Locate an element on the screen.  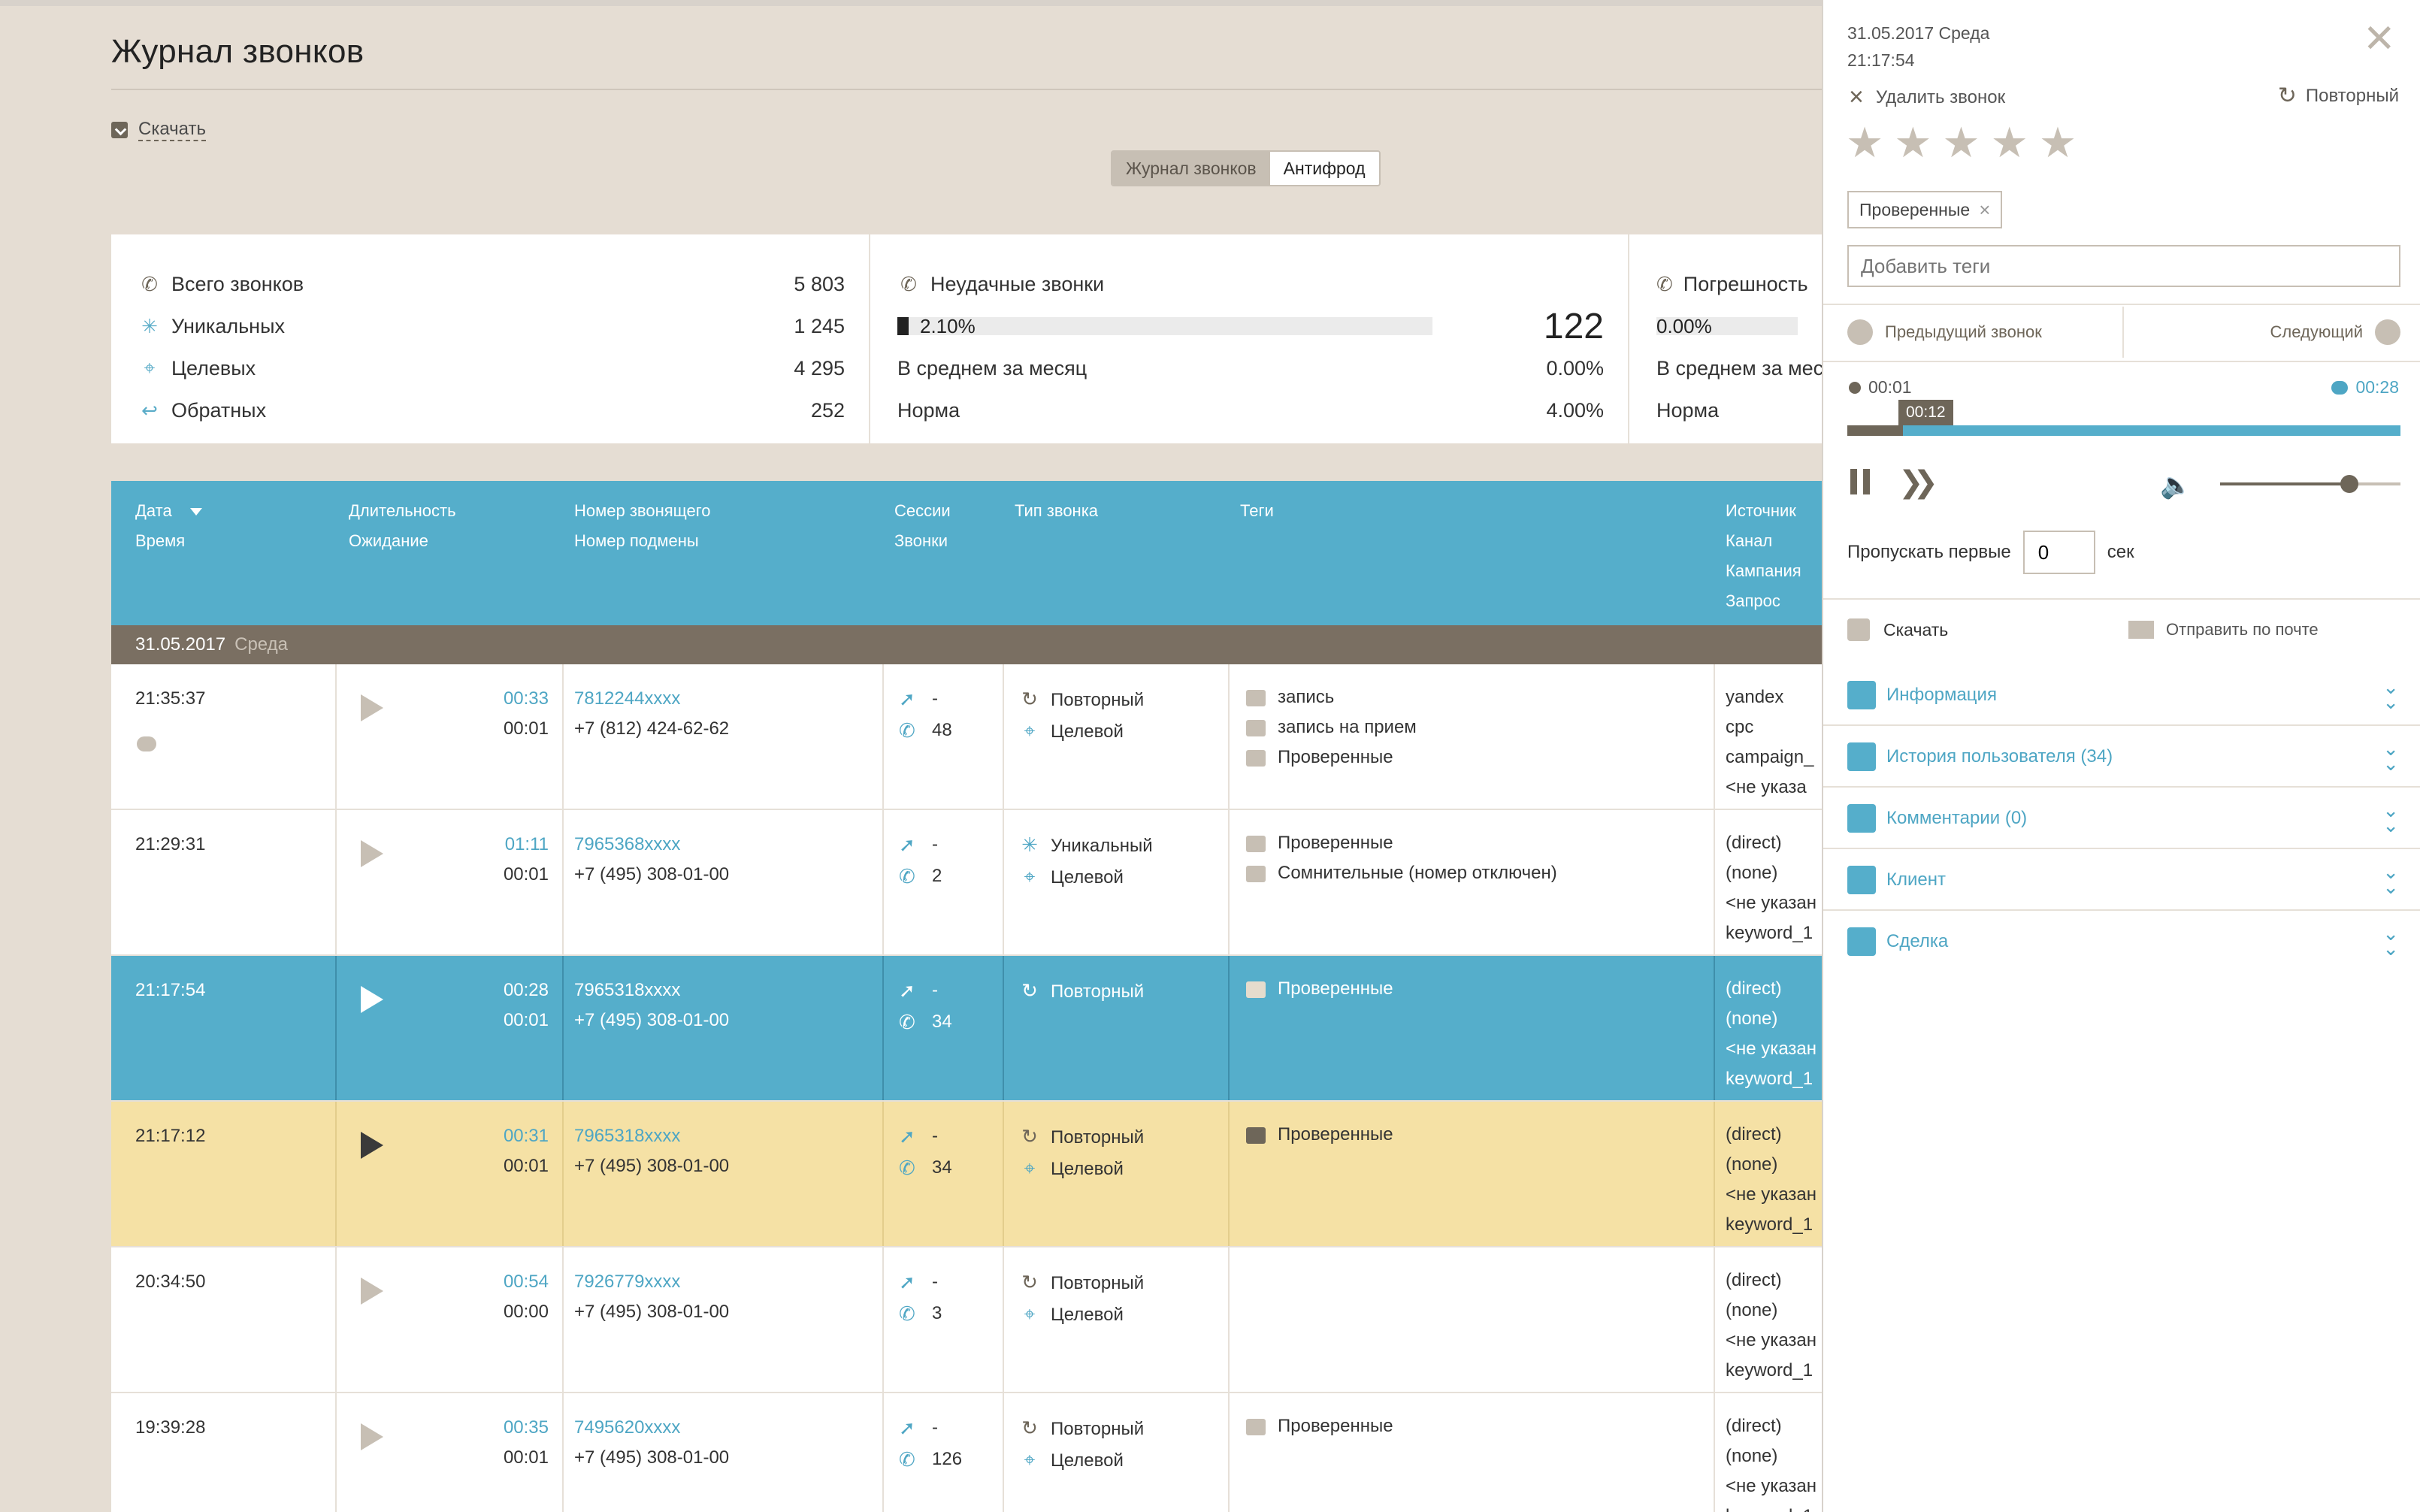
stat-target-value: 4 295 is located at coordinates (819, 368).